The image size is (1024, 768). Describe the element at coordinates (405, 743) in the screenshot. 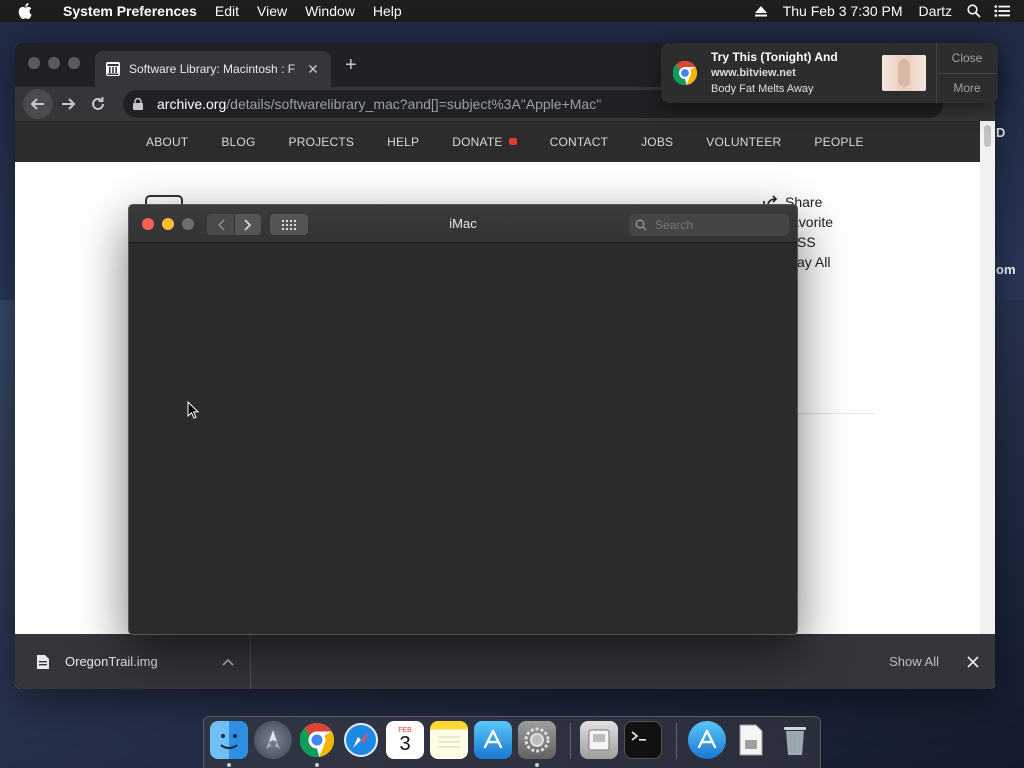

I see `calendar-day: 3` at that location.